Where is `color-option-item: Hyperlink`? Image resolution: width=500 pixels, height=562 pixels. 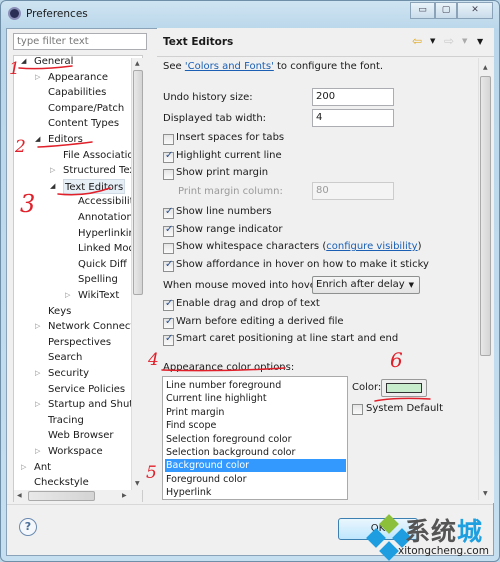
color-option-item: Hyperlink is located at coordinates (255, 492).